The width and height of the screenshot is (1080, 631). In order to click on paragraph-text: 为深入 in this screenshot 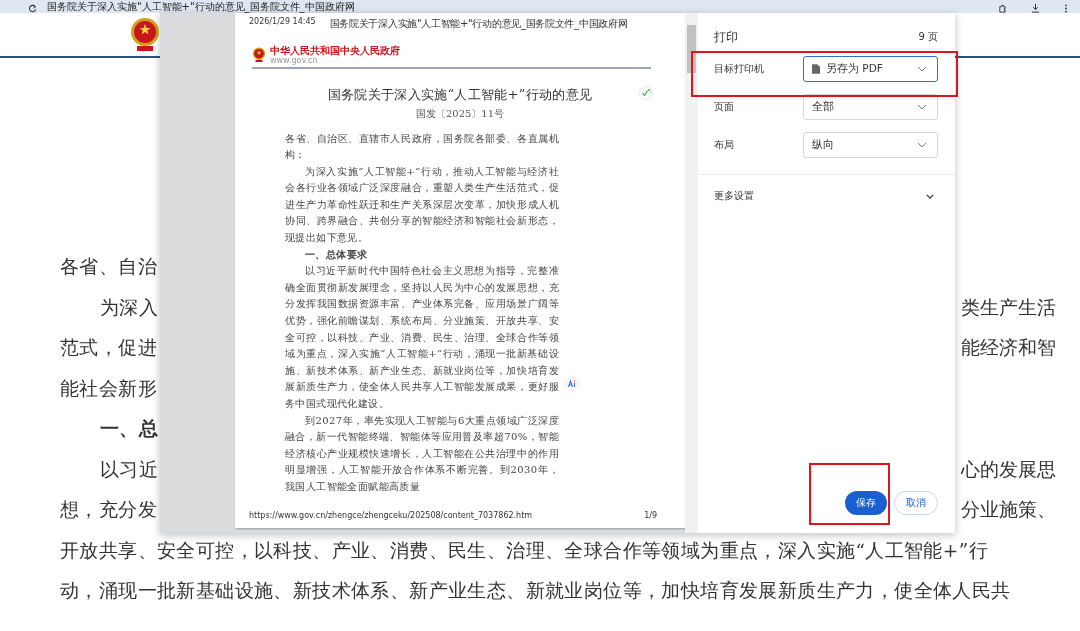, I will do `click(129, 307)`.